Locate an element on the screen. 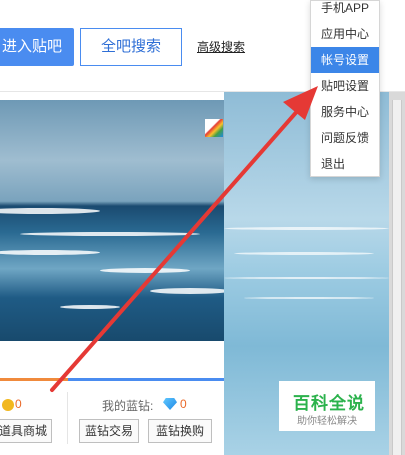 The height and width of the screenshot is (455, 405). advanced-search-link: 高级搜索 is located at coordinates (221, 46).